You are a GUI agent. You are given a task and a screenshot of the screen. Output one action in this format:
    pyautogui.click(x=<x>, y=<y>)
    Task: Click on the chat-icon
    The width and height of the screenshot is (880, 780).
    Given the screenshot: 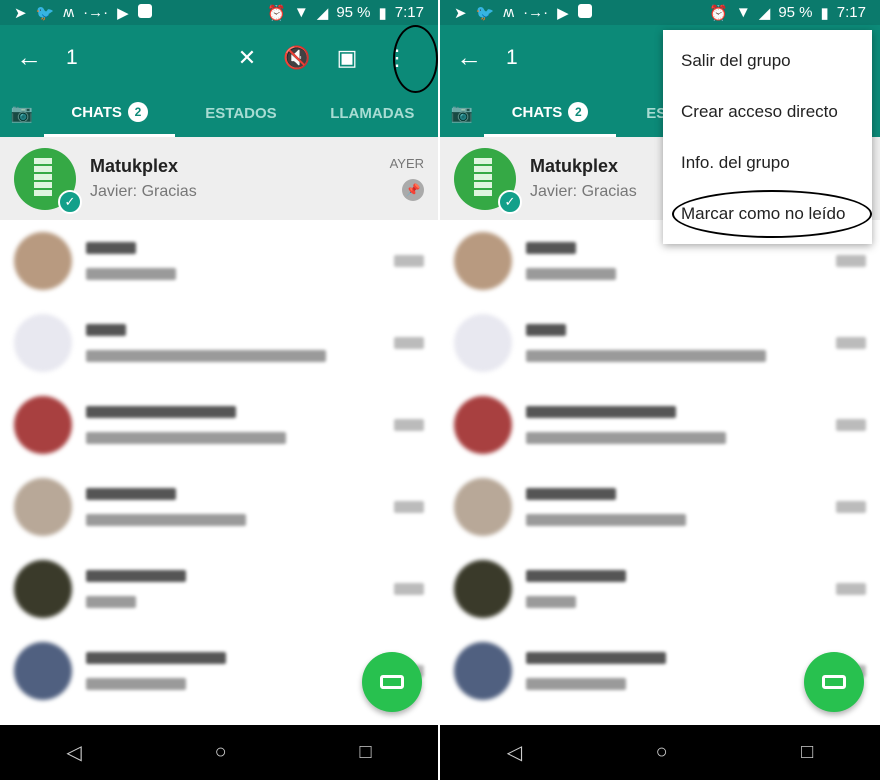 What is the action you would take?
    pyautogui.click(x=392, y=682)
    